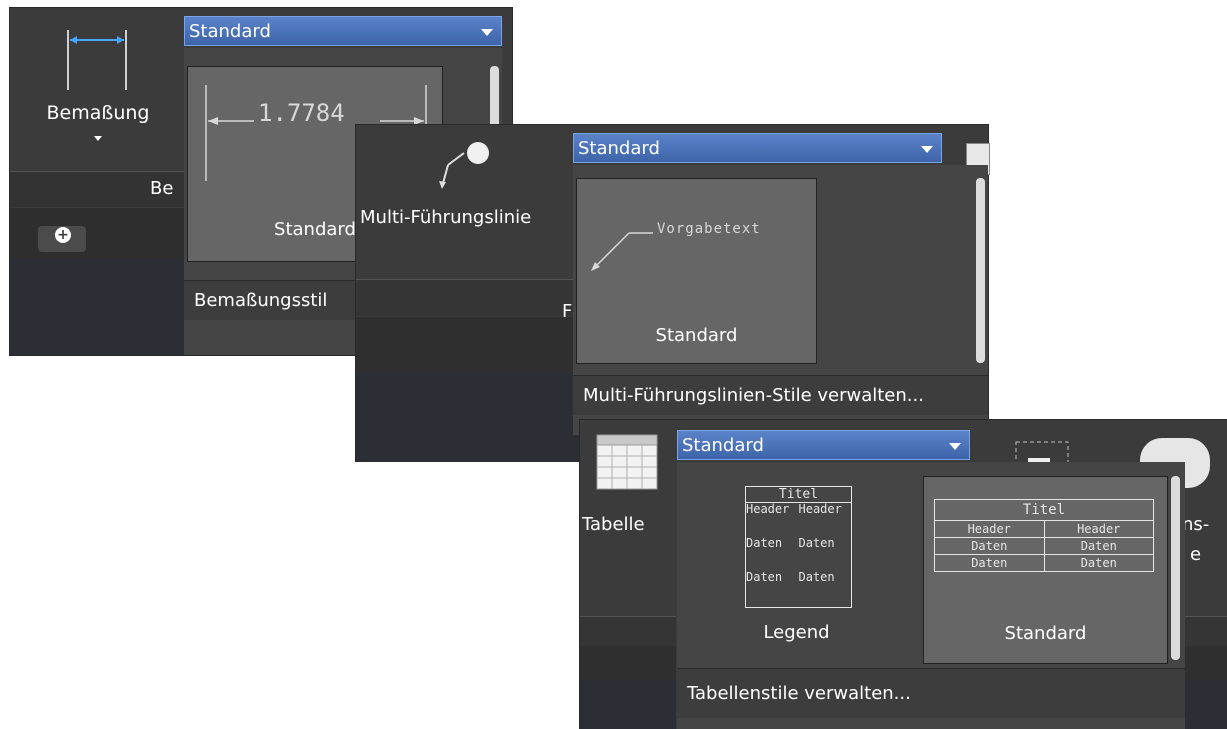 This screenshot has height=729, width=1227. What do you see at coordinates (709, 229) in the screenshot?
I see `leader-preview-text: Vorgabetext` at bounding box center [709, 229].